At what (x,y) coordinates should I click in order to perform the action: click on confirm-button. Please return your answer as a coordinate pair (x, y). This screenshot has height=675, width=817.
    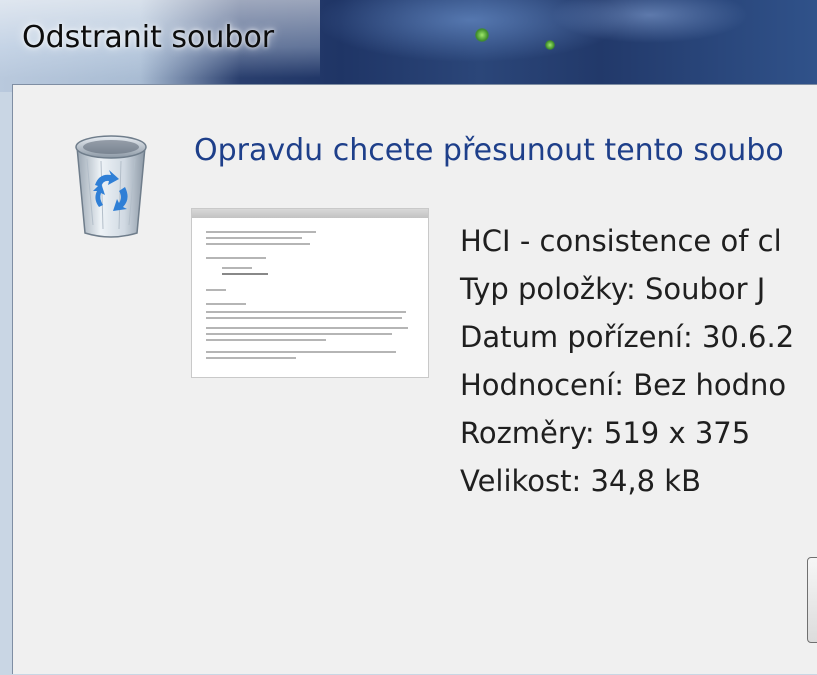
    Looking at the image, I should click on (812, 600).